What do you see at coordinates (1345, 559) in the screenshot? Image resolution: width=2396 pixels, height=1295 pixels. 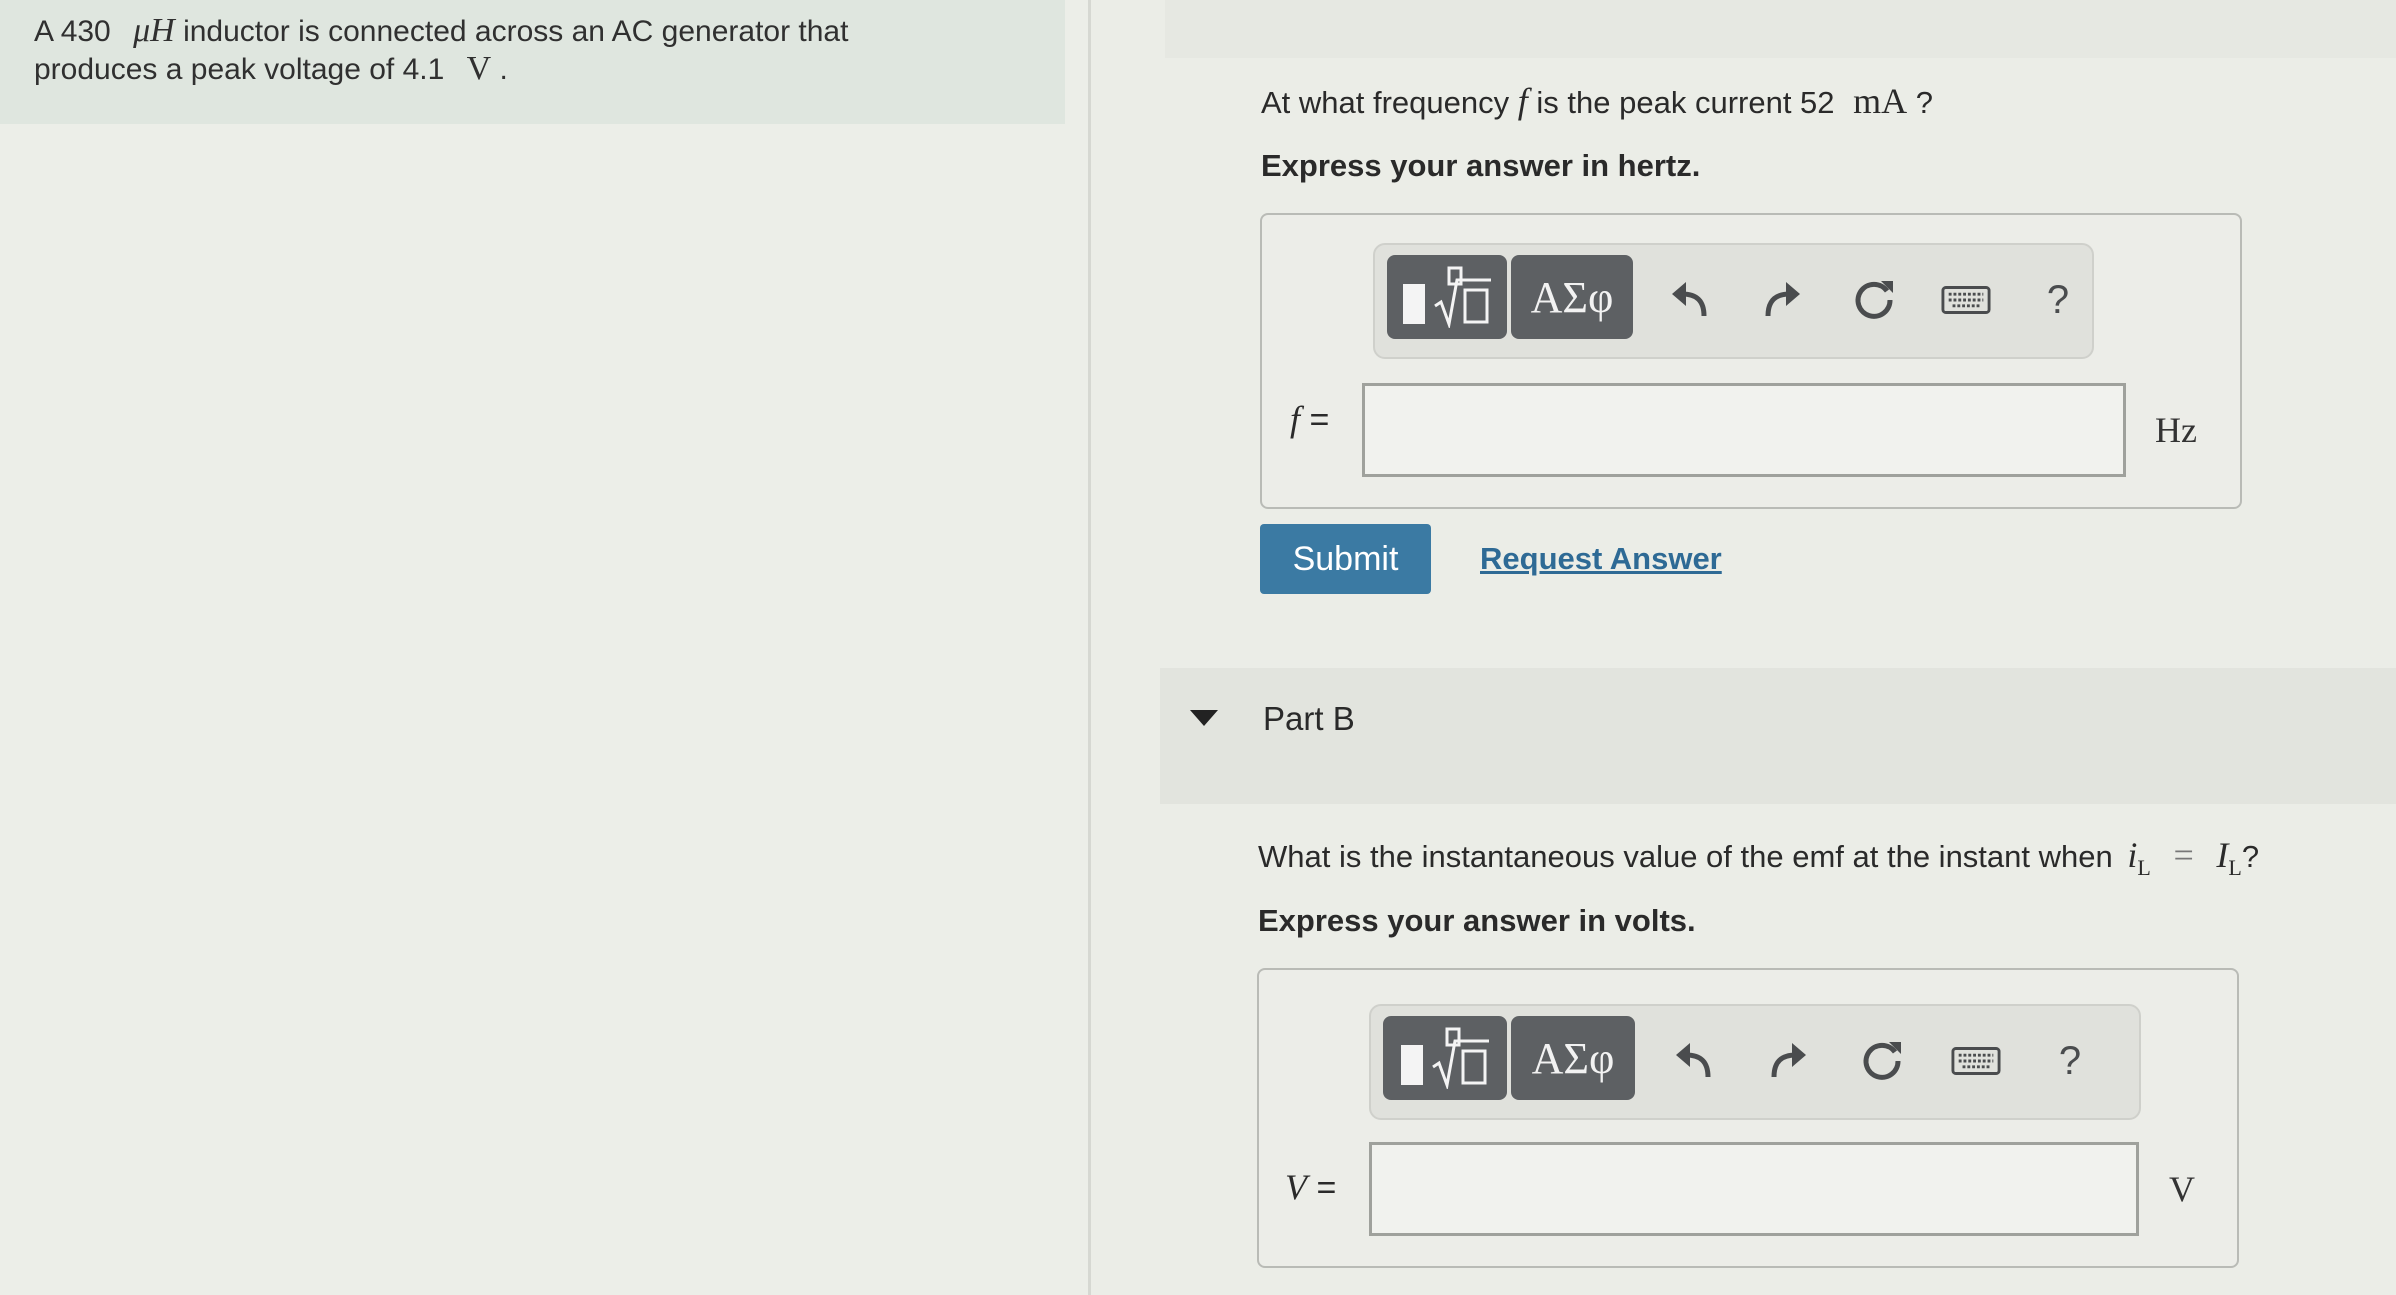 I see `submit-button: Submit` at bounding box center [1345, 559].